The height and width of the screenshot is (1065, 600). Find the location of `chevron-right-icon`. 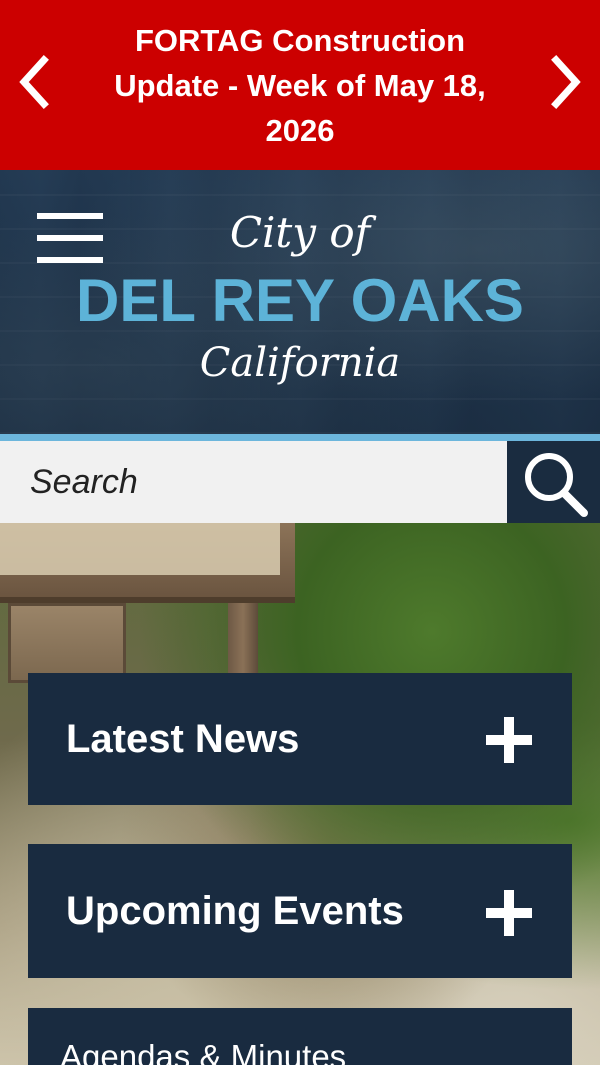

chevron-right-icon is located at coordinates (566, 82).